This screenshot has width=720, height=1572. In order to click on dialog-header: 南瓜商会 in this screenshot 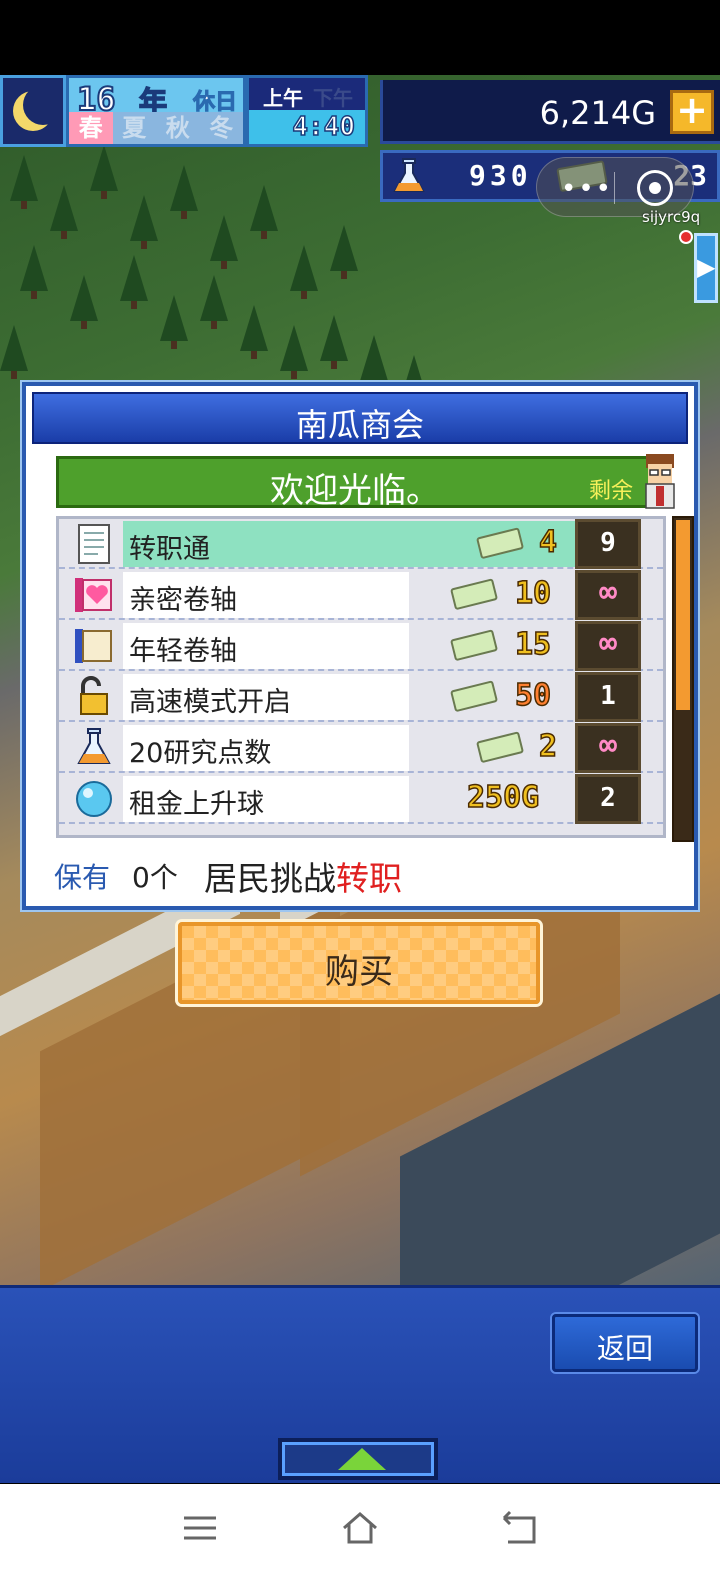, I will do `click(360, 418)`.